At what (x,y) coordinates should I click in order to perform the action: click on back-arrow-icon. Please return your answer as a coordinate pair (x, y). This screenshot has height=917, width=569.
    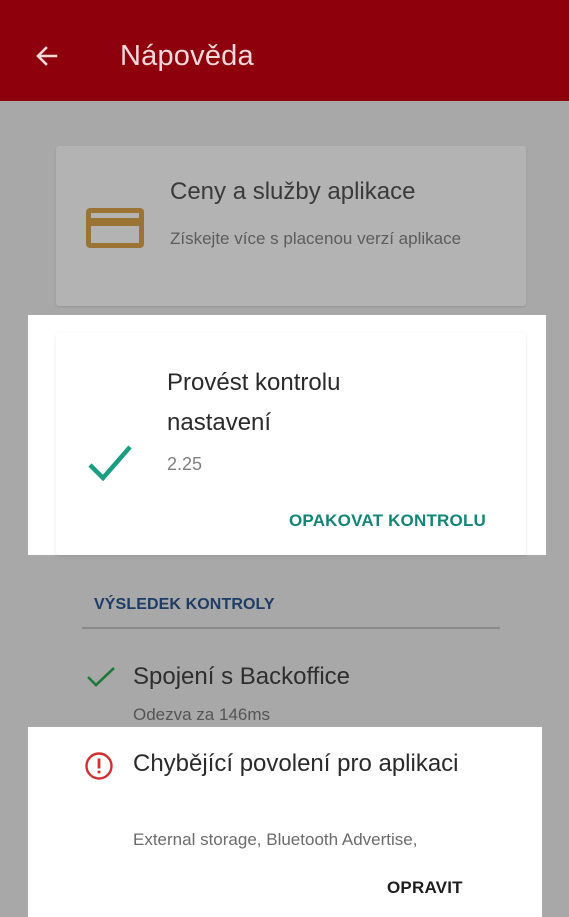
    Looking at the image, I should click on (48, 56).